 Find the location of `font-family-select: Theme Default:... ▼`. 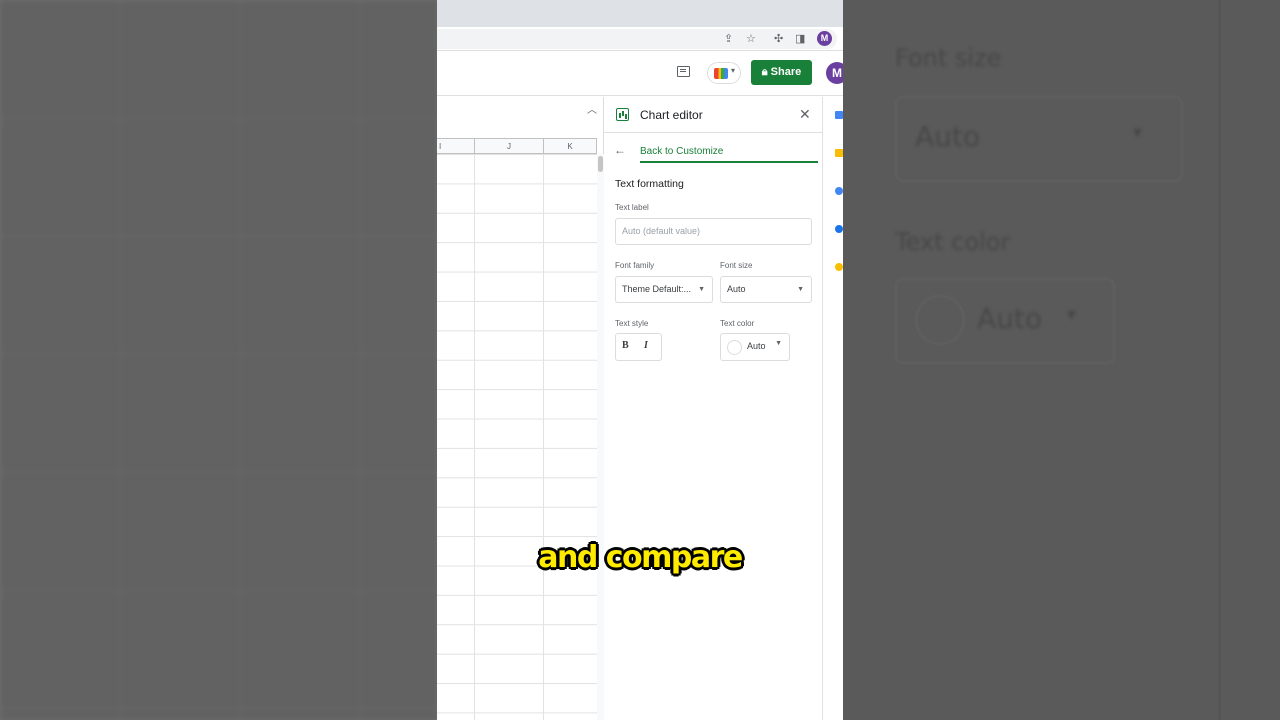

font-family-select: Theme Default:... ▼ is located at coordinates (664, 289).